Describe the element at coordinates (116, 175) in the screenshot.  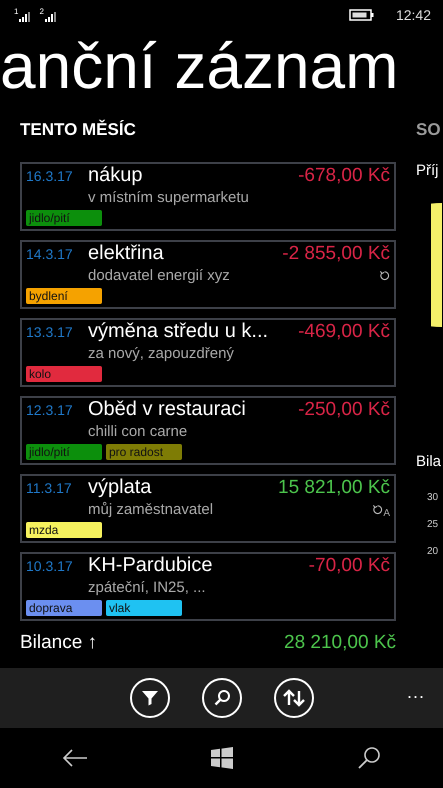
I see `transaction-title: nákup` at that location.